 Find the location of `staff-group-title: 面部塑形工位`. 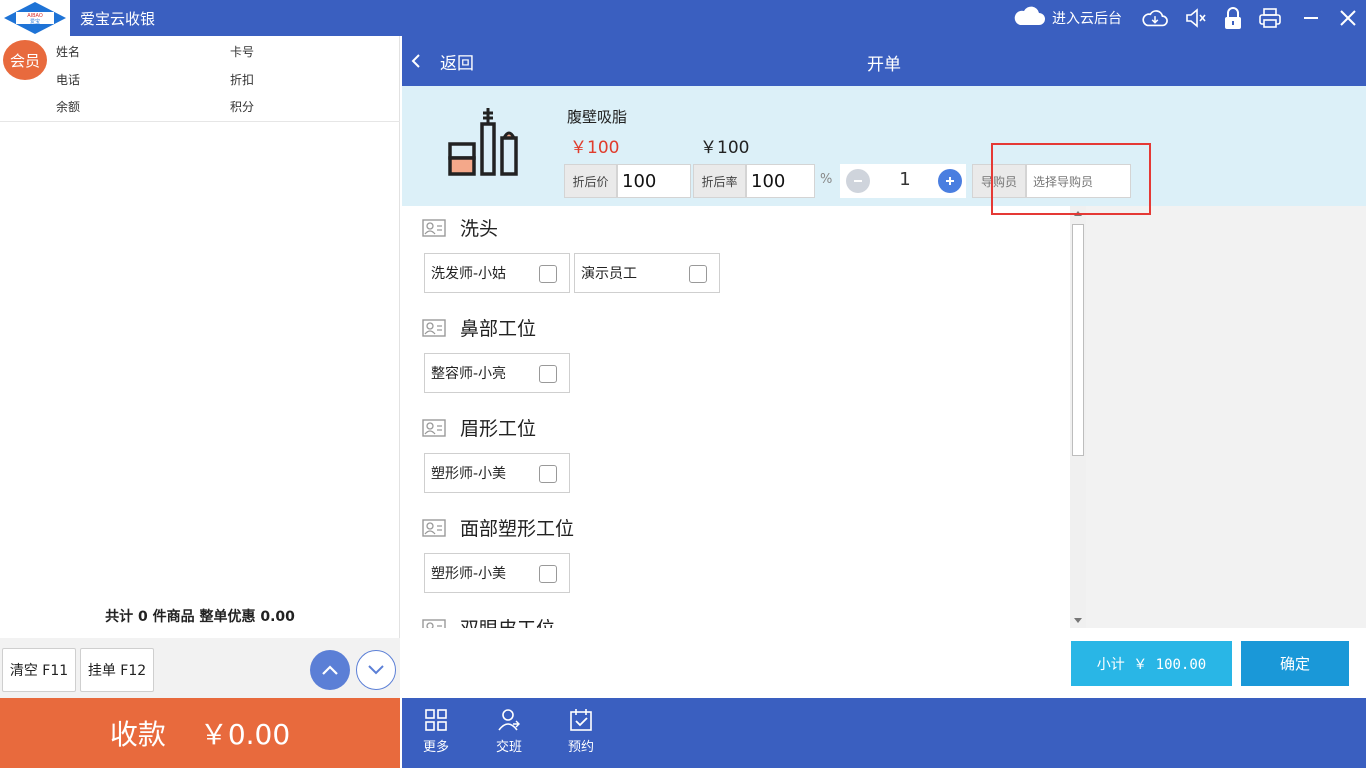

staff-group-title: 面部塑形工位 is located at coordinates (498, 527).